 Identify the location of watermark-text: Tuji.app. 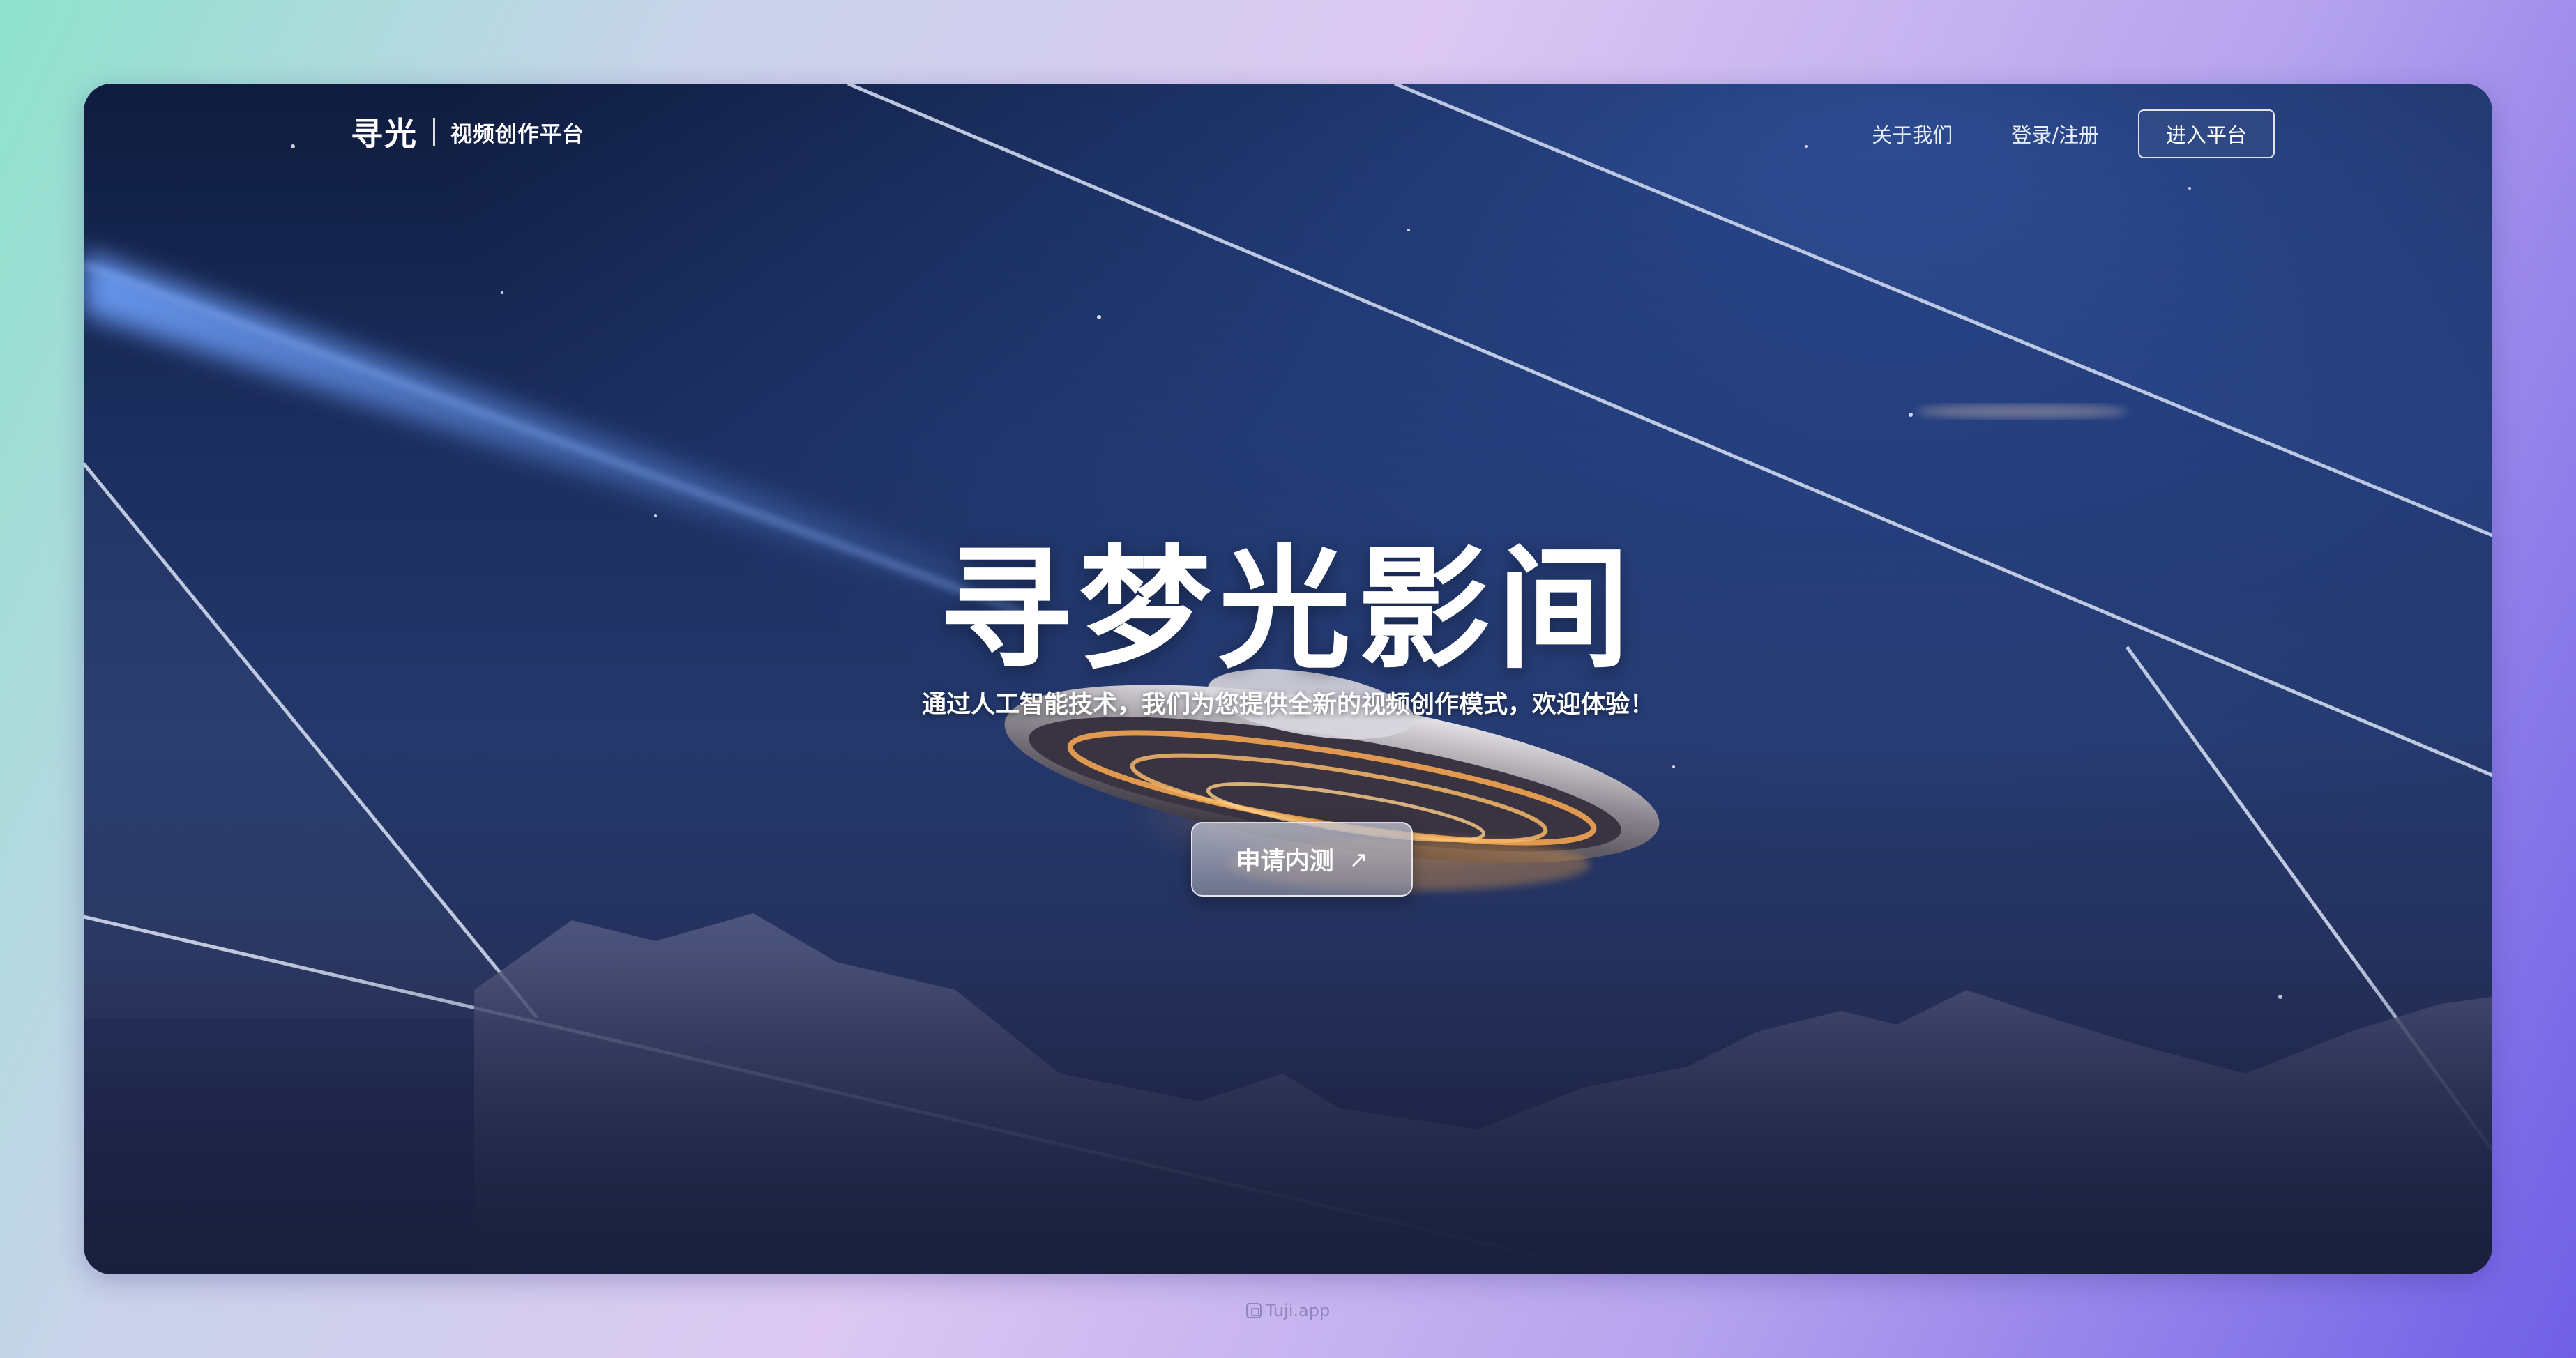
(1298, 1310).